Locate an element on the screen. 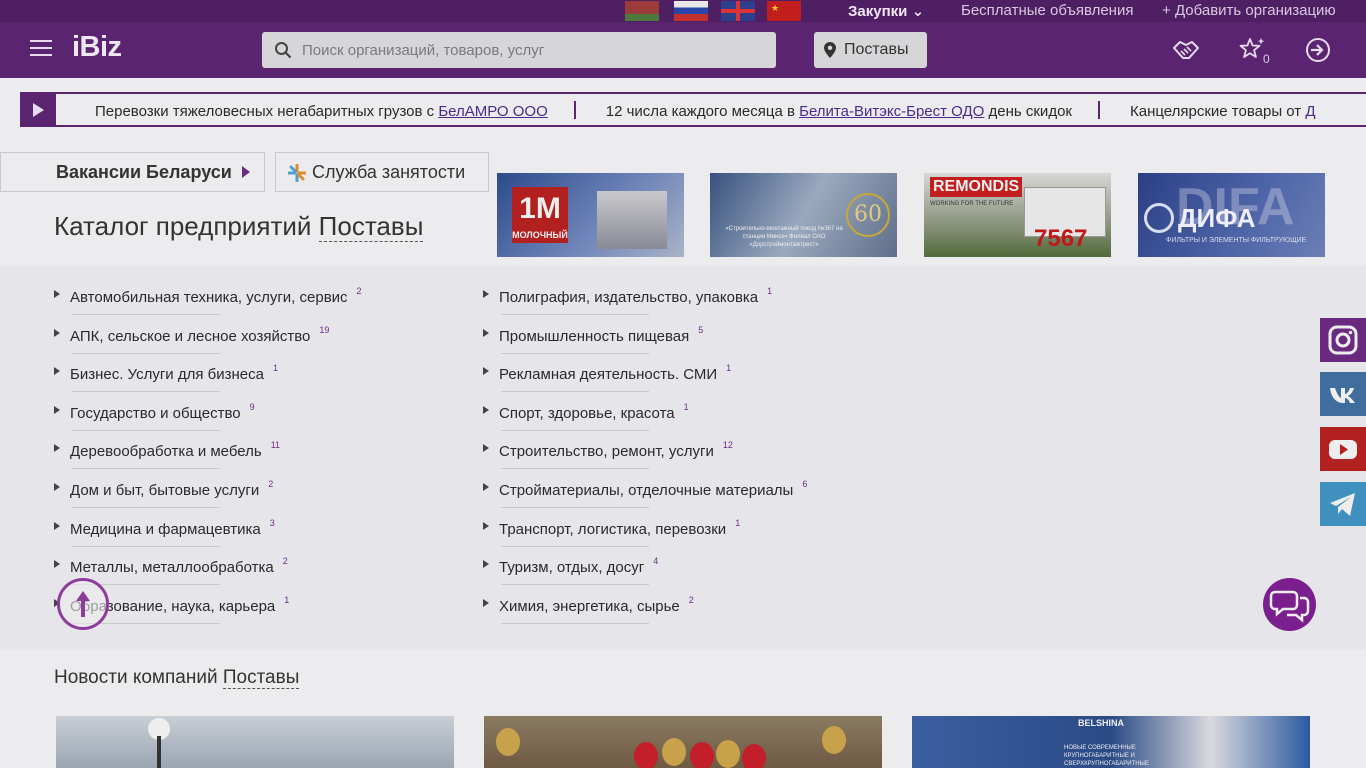 Image resolution: width=1366 pixels, height=768 pixels. news-card-2-image is located at coordinates (683, 742).